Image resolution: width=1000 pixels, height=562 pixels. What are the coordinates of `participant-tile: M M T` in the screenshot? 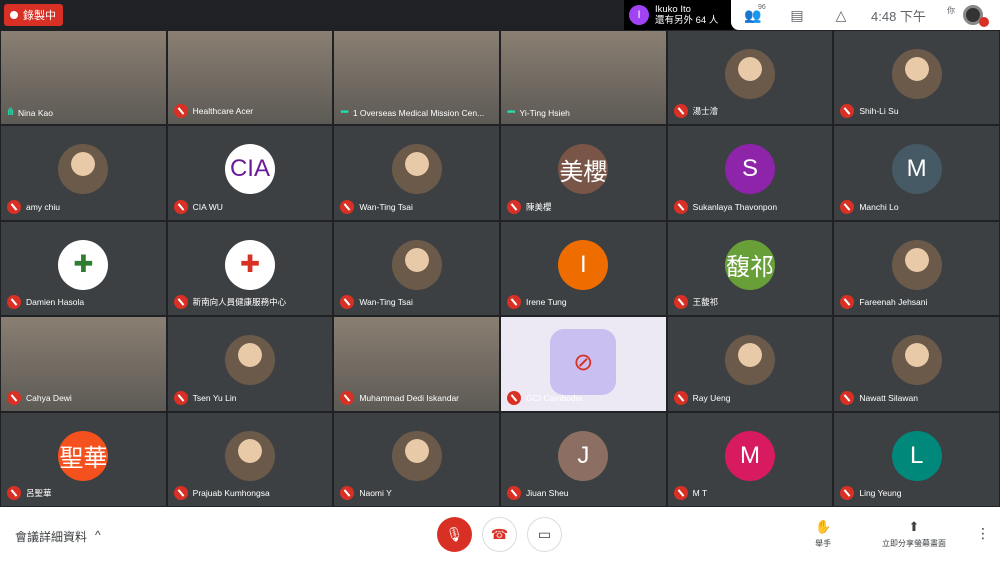 It's located at (750, 459).